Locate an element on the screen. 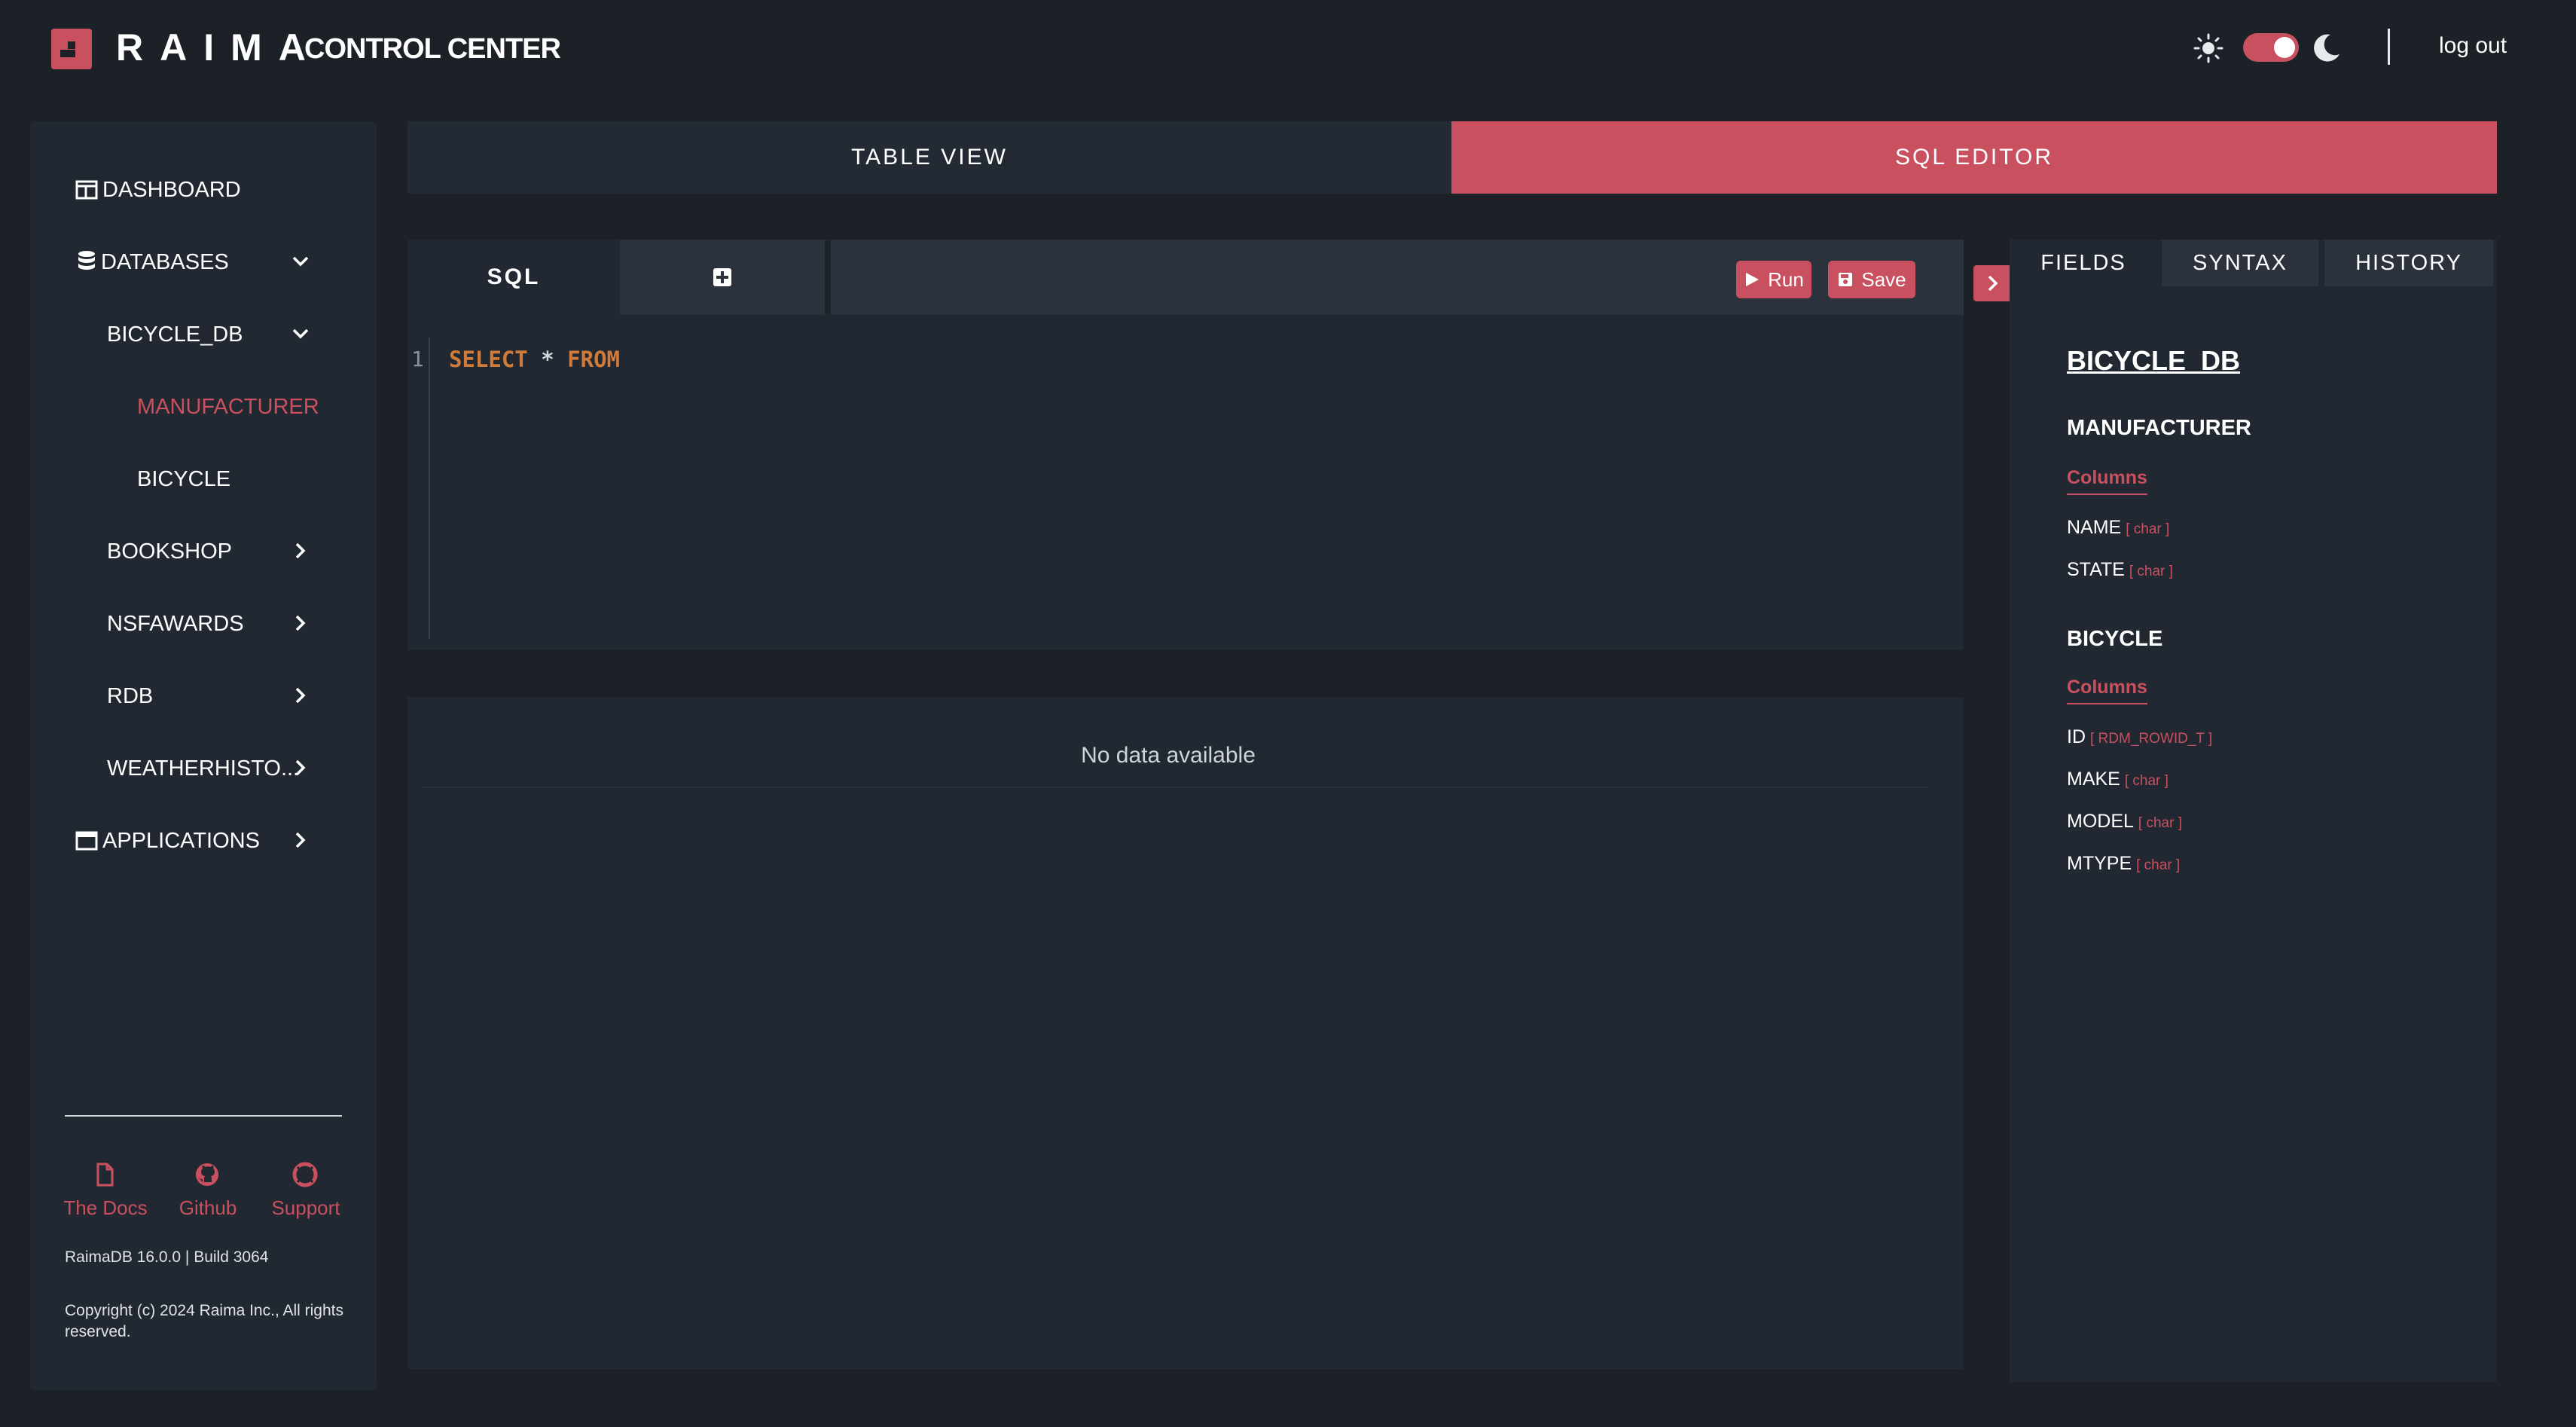 The width and height of the screenshot is (2576, 1427). sidebar-item-databases: DATABASES is located at coordinates (165, 262).